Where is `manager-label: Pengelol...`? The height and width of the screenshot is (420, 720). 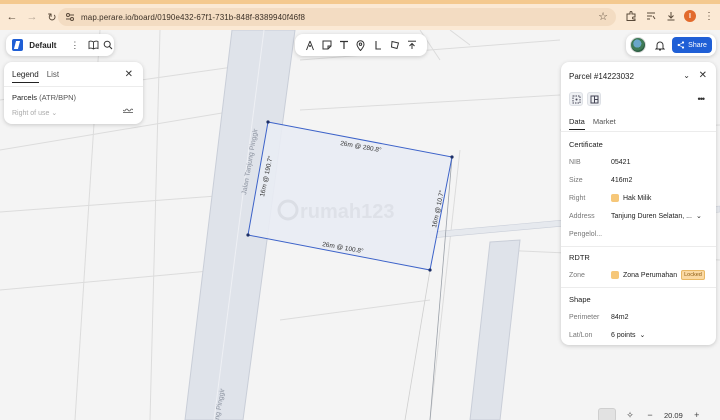
manager-label: Pengelol... is located at coordinates (586, 234).